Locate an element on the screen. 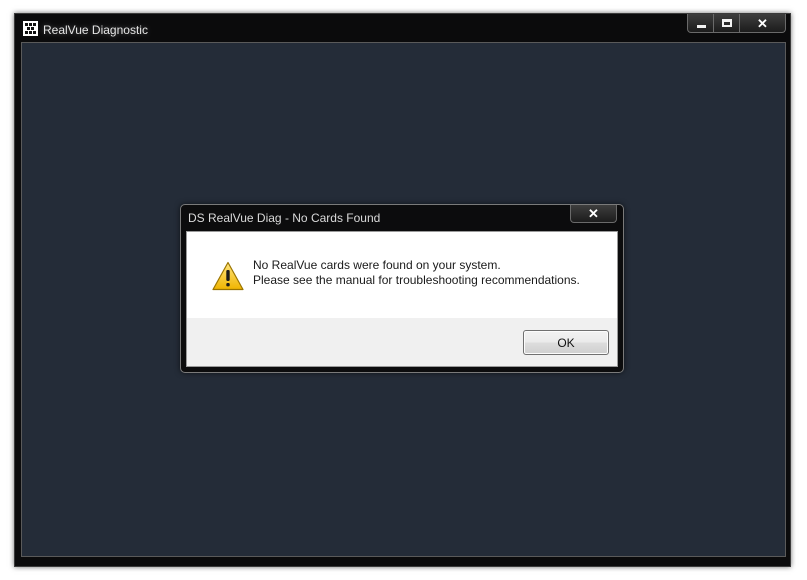 The width and height of the screenshot is (807, 580). minimize-button is located at coordinates (700, 23).